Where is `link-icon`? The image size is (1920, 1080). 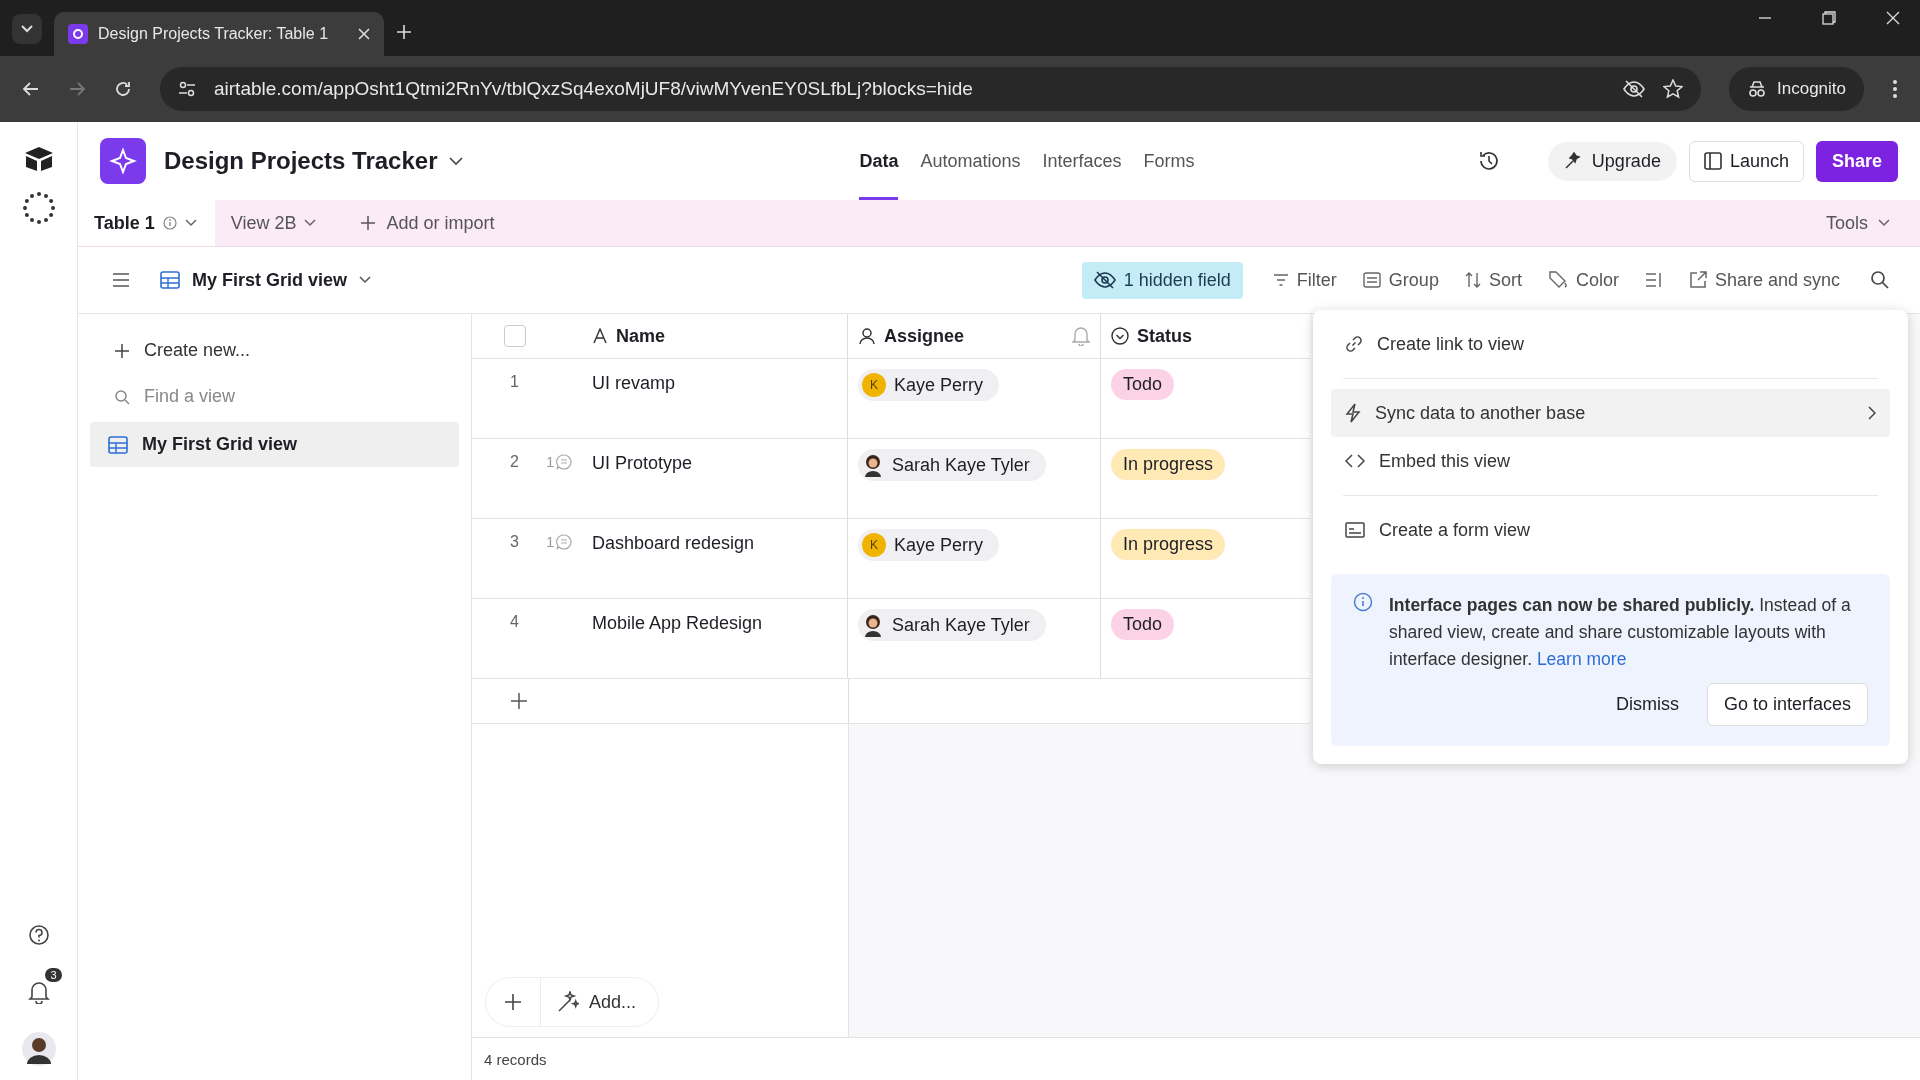
link-icon is located at coordinates (1354, 344).